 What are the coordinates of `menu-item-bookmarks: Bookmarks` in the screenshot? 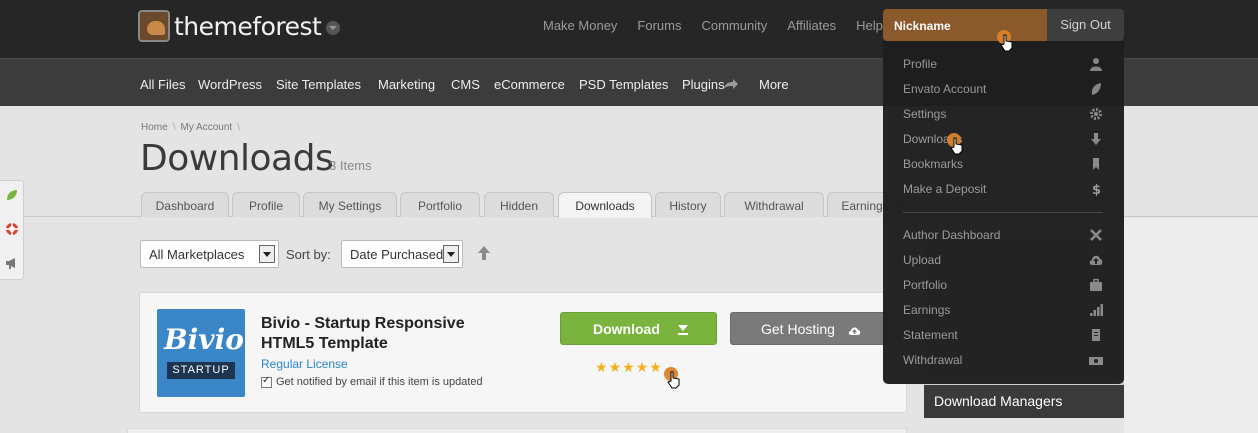 It's located at (1003, 164).